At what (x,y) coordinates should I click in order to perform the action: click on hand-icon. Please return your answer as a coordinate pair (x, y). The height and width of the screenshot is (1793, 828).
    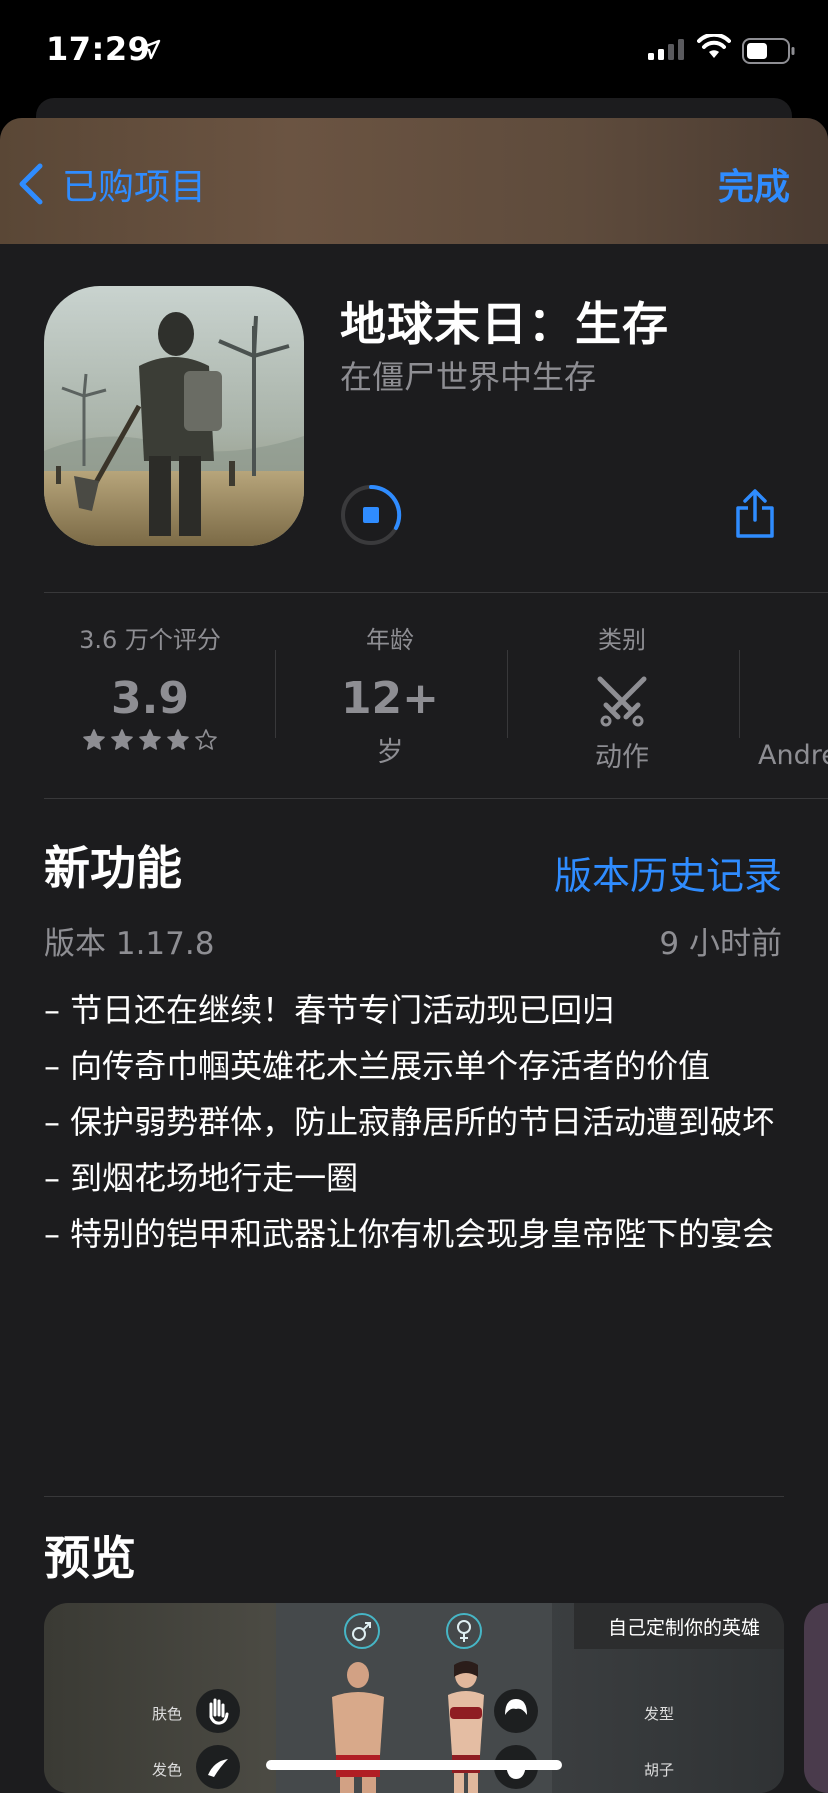
    Looking at the image, I should click on (218, 1711).